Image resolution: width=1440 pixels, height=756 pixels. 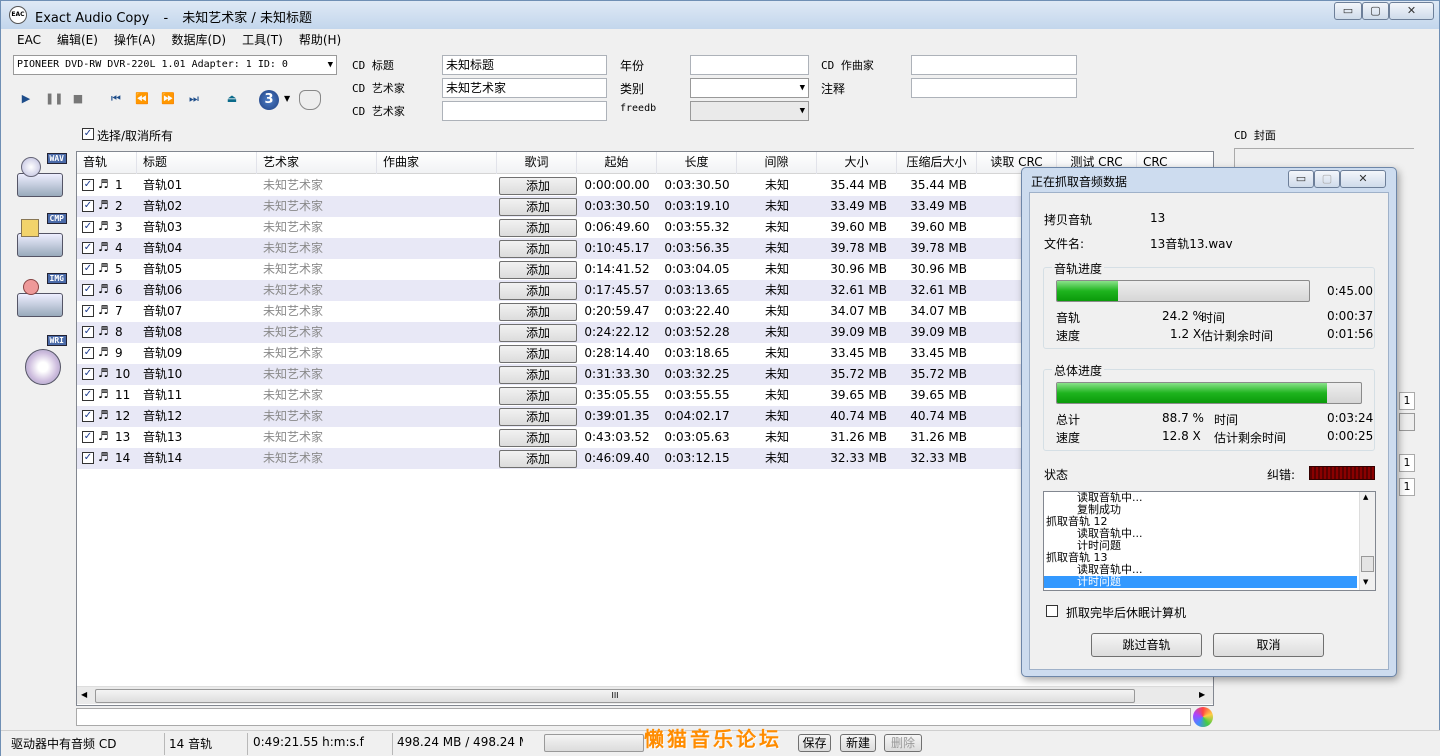 I want to click on menu-eac: EAC, so click(x=29, y=40).